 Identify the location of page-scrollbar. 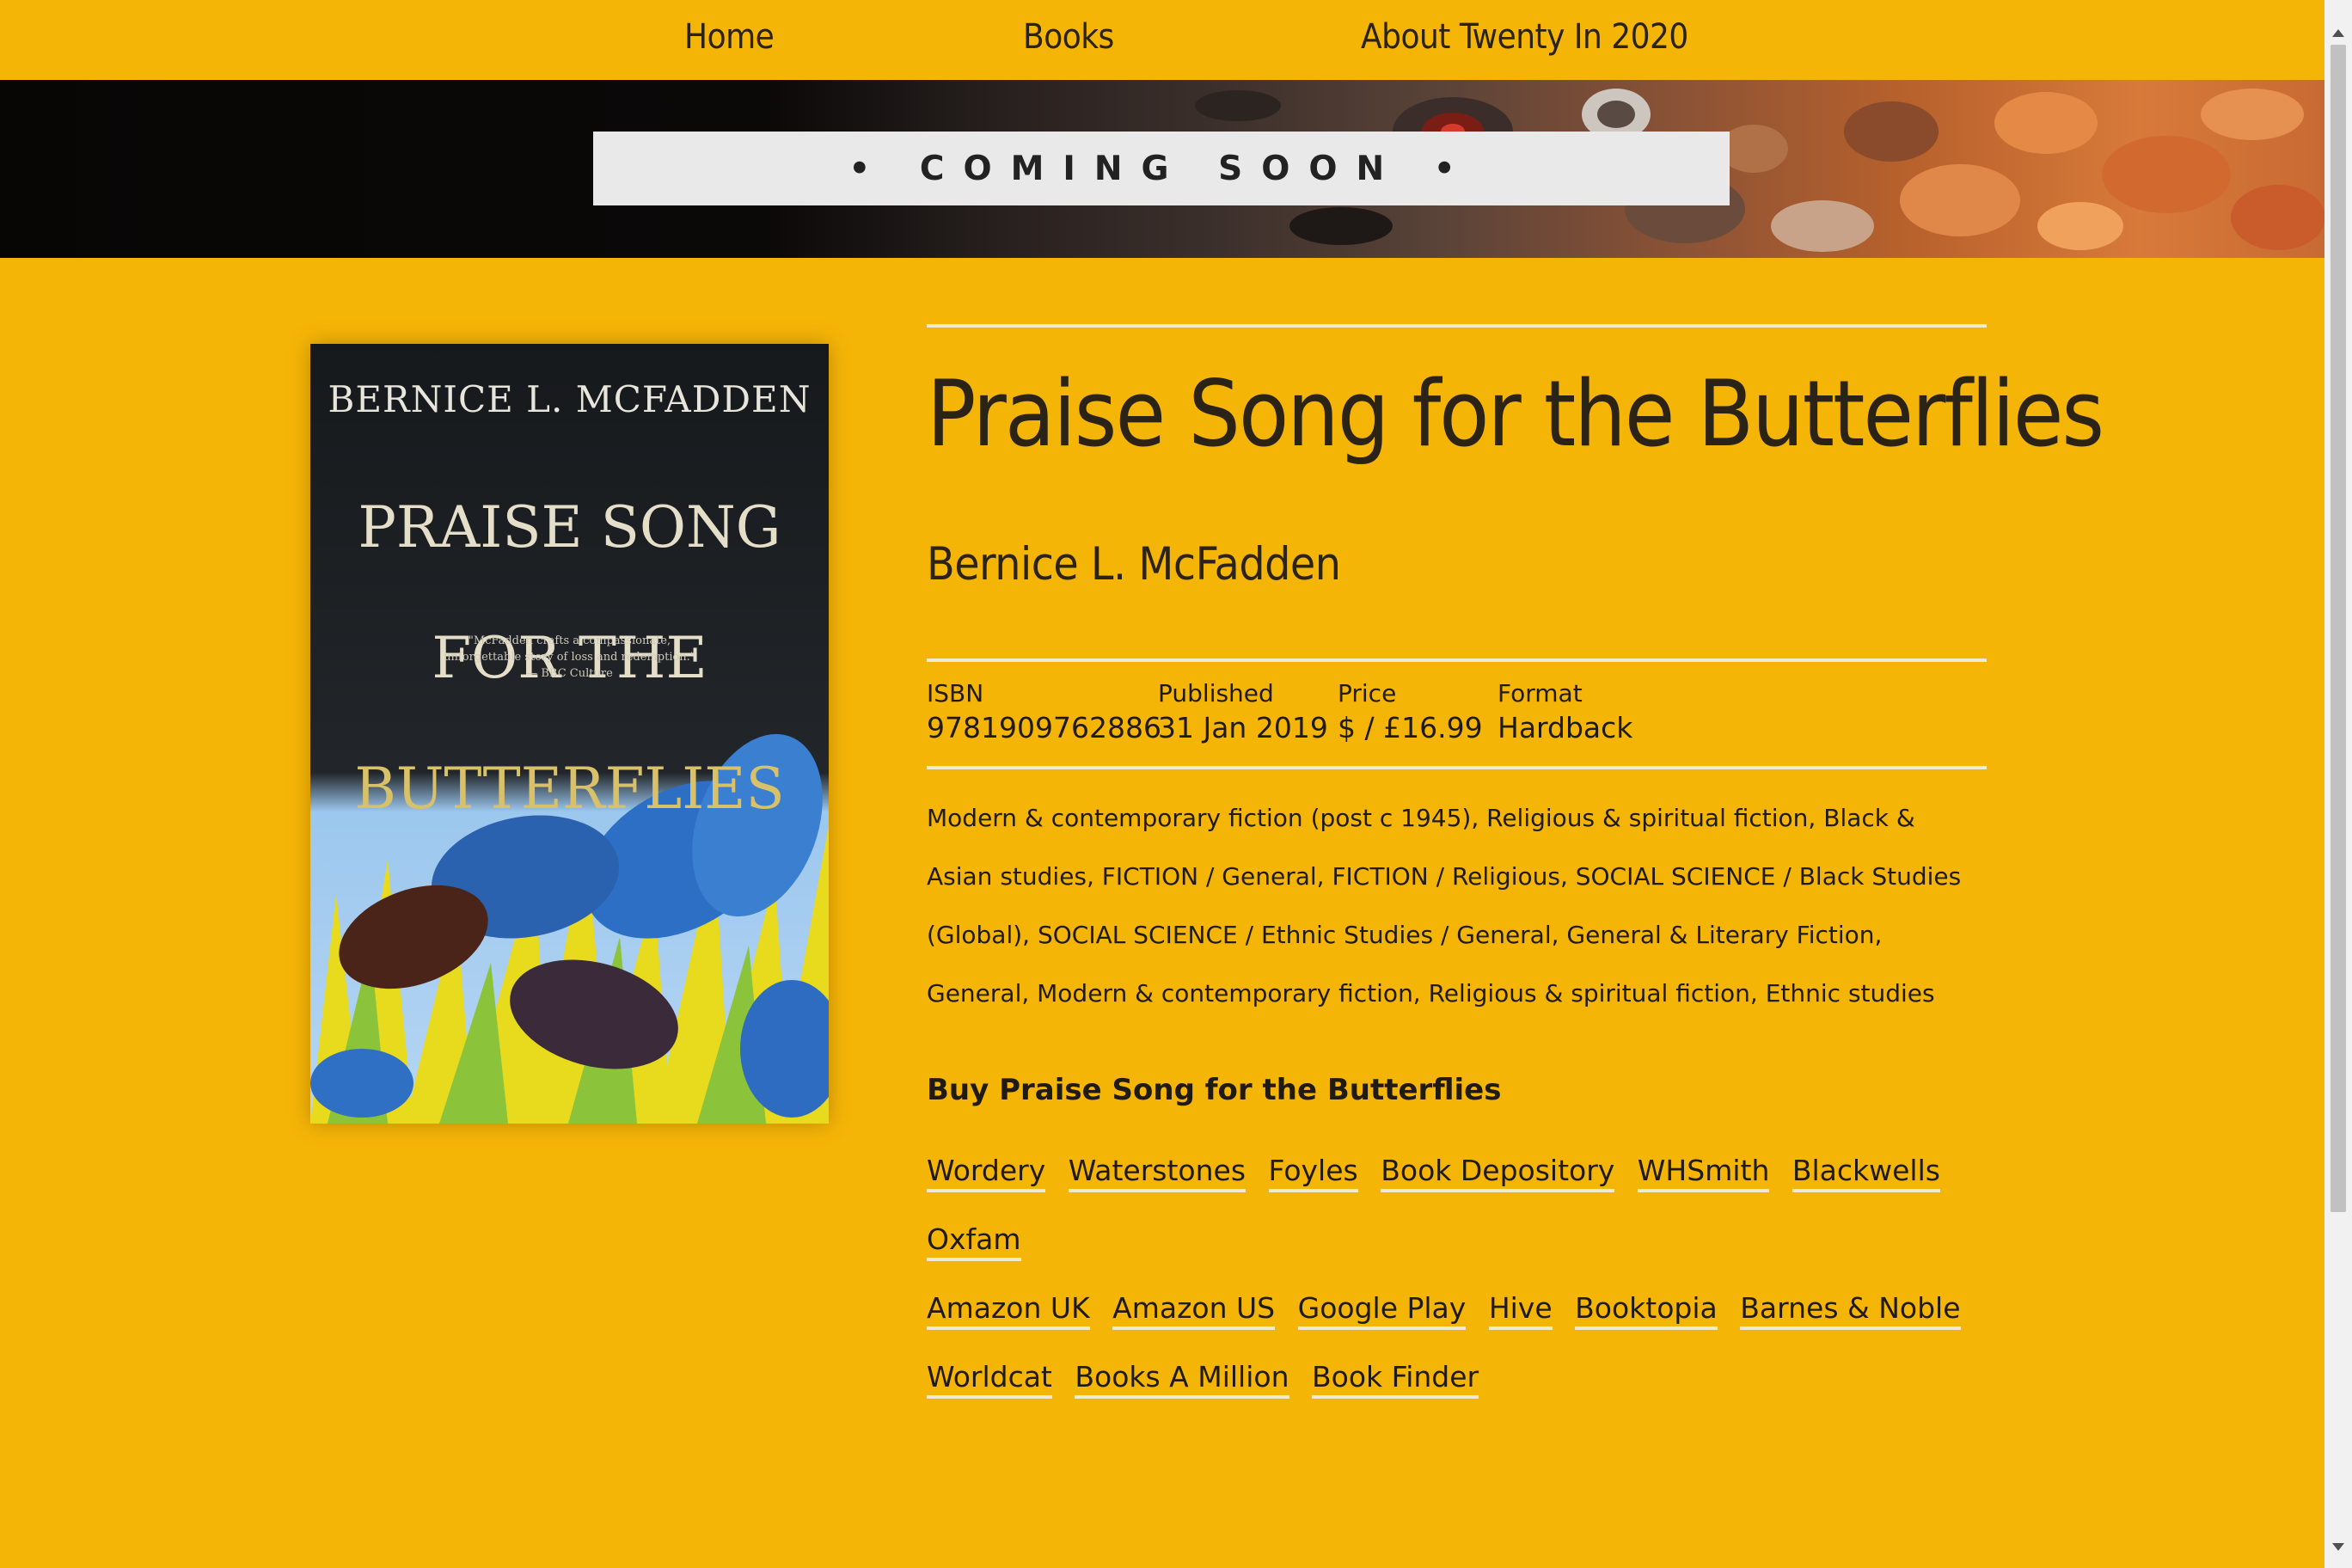
(2338, 784).